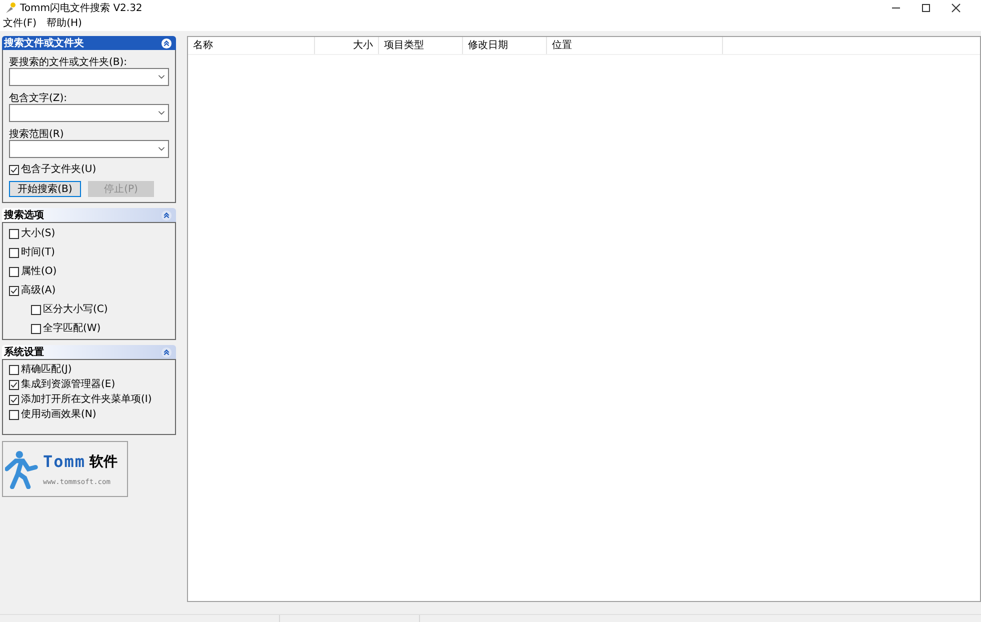 Image resolution: width=981 pixels, height=622 pixels. Describe the element at coordinates (421, 45) in the screenshot. I see `column-header: 项目类型` at that location.